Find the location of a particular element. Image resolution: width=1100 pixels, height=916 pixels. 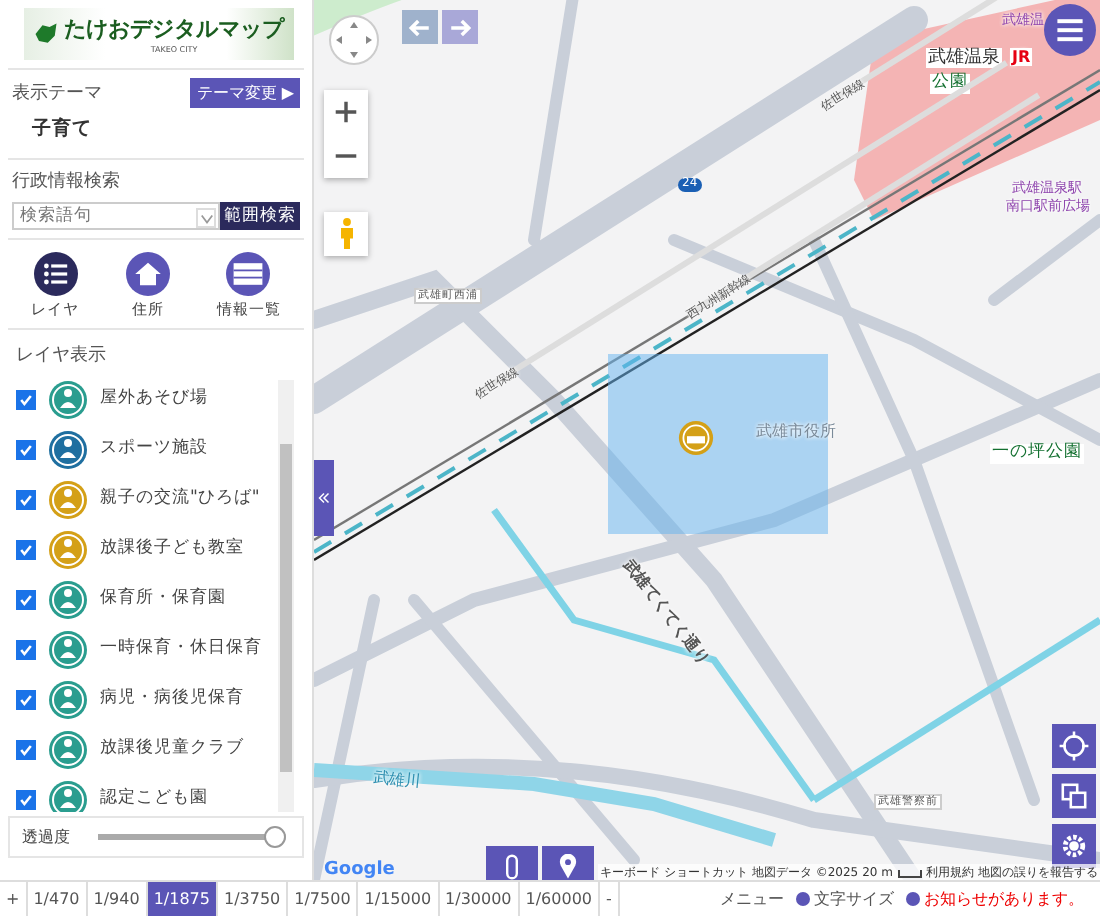

layer-label: 親子の交流"ひろば" is located at coordinates (181, 500).